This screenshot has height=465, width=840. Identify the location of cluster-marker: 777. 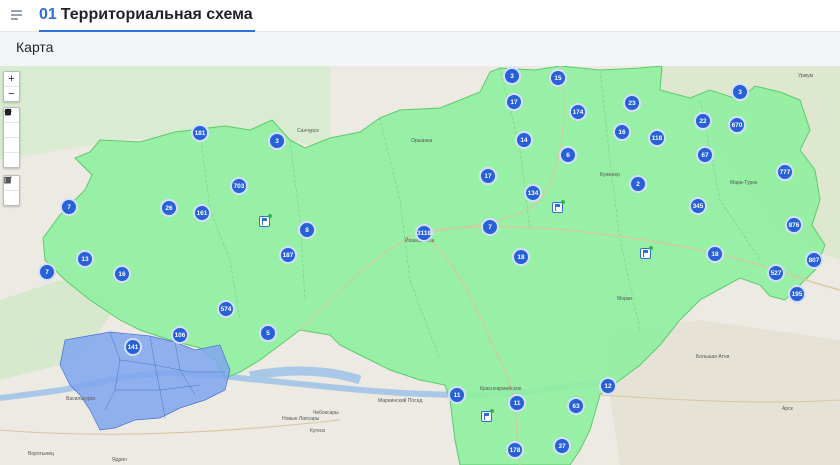
(785, 172).